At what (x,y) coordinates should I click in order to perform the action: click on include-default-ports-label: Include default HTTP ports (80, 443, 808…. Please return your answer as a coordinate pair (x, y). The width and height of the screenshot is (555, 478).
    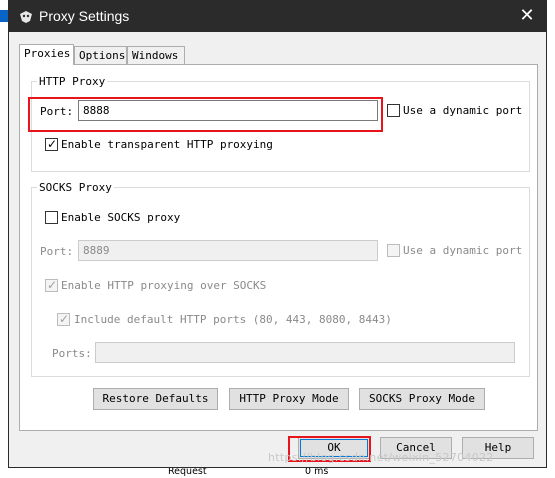
    Looking at the image, I should click on (233, 319).